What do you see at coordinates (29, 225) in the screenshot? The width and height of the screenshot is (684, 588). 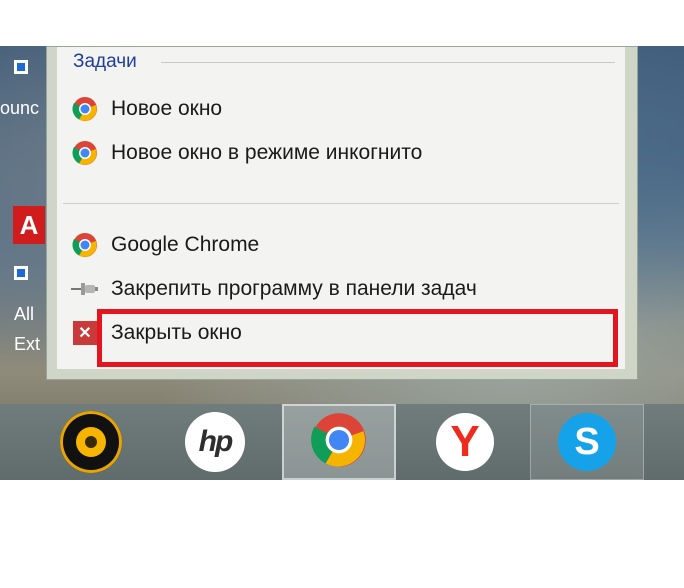 I see `pdf-app-icon: A` at bounding box center [29, 225].